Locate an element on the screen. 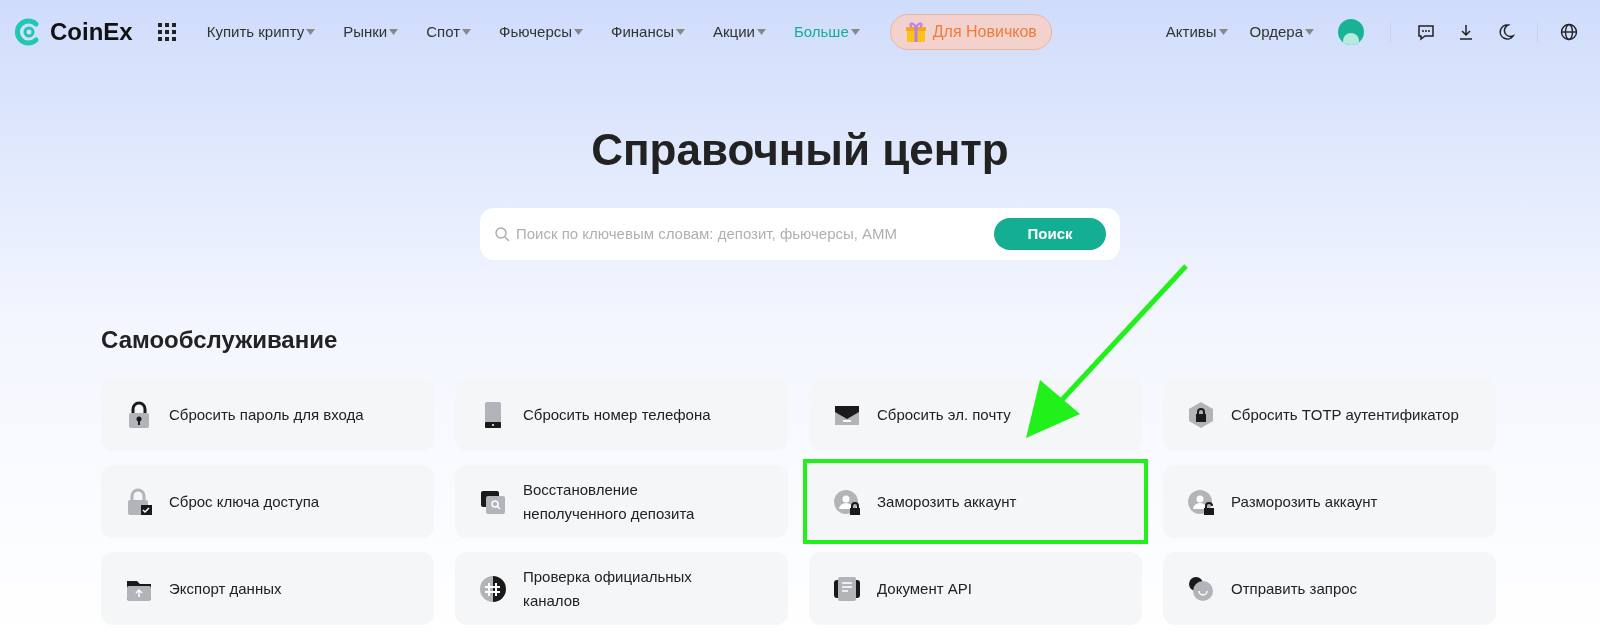 This screenshot has width=1600, height=640. nav-link: Акции is located at coordinates (739, 32).